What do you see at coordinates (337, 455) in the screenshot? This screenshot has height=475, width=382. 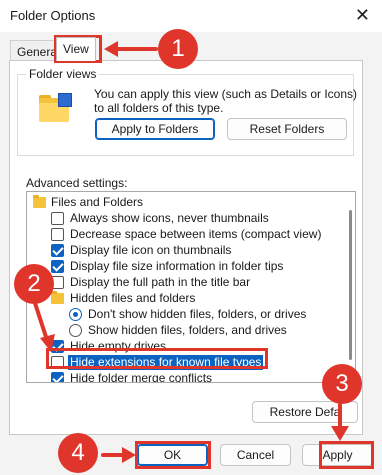 I see `apply-button: Apply` at bounding box center [337, 455].